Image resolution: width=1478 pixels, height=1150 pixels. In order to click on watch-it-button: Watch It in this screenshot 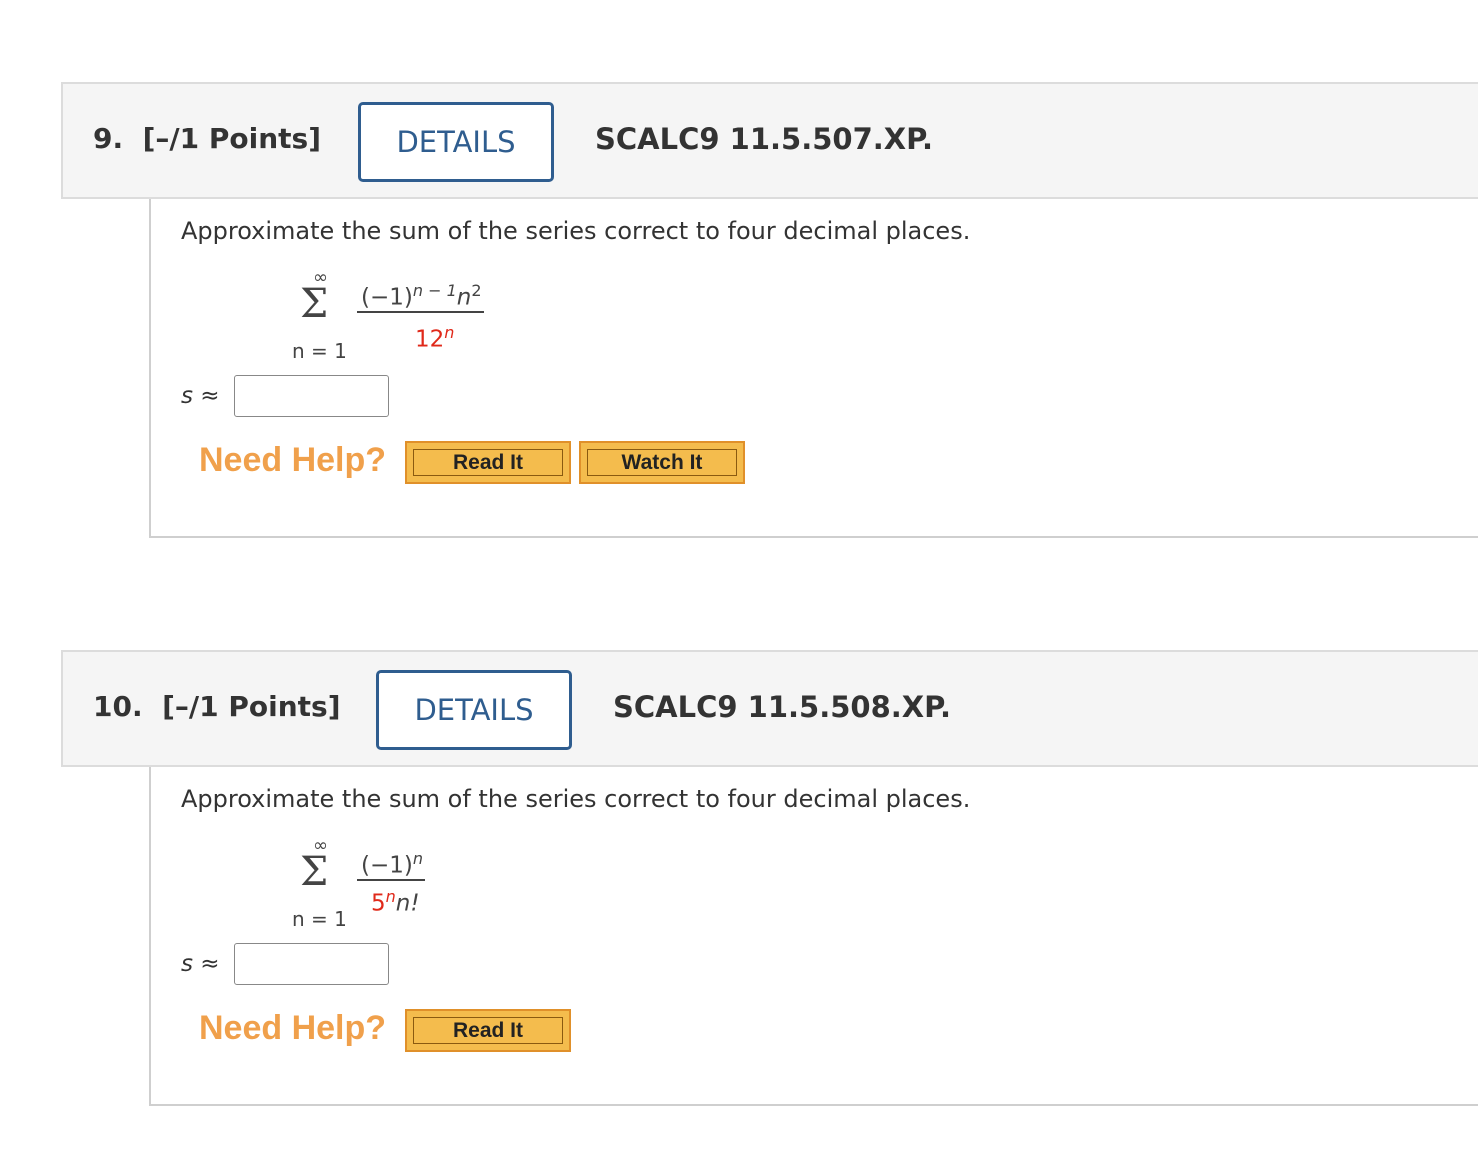, I will do `click(662, 462)`.